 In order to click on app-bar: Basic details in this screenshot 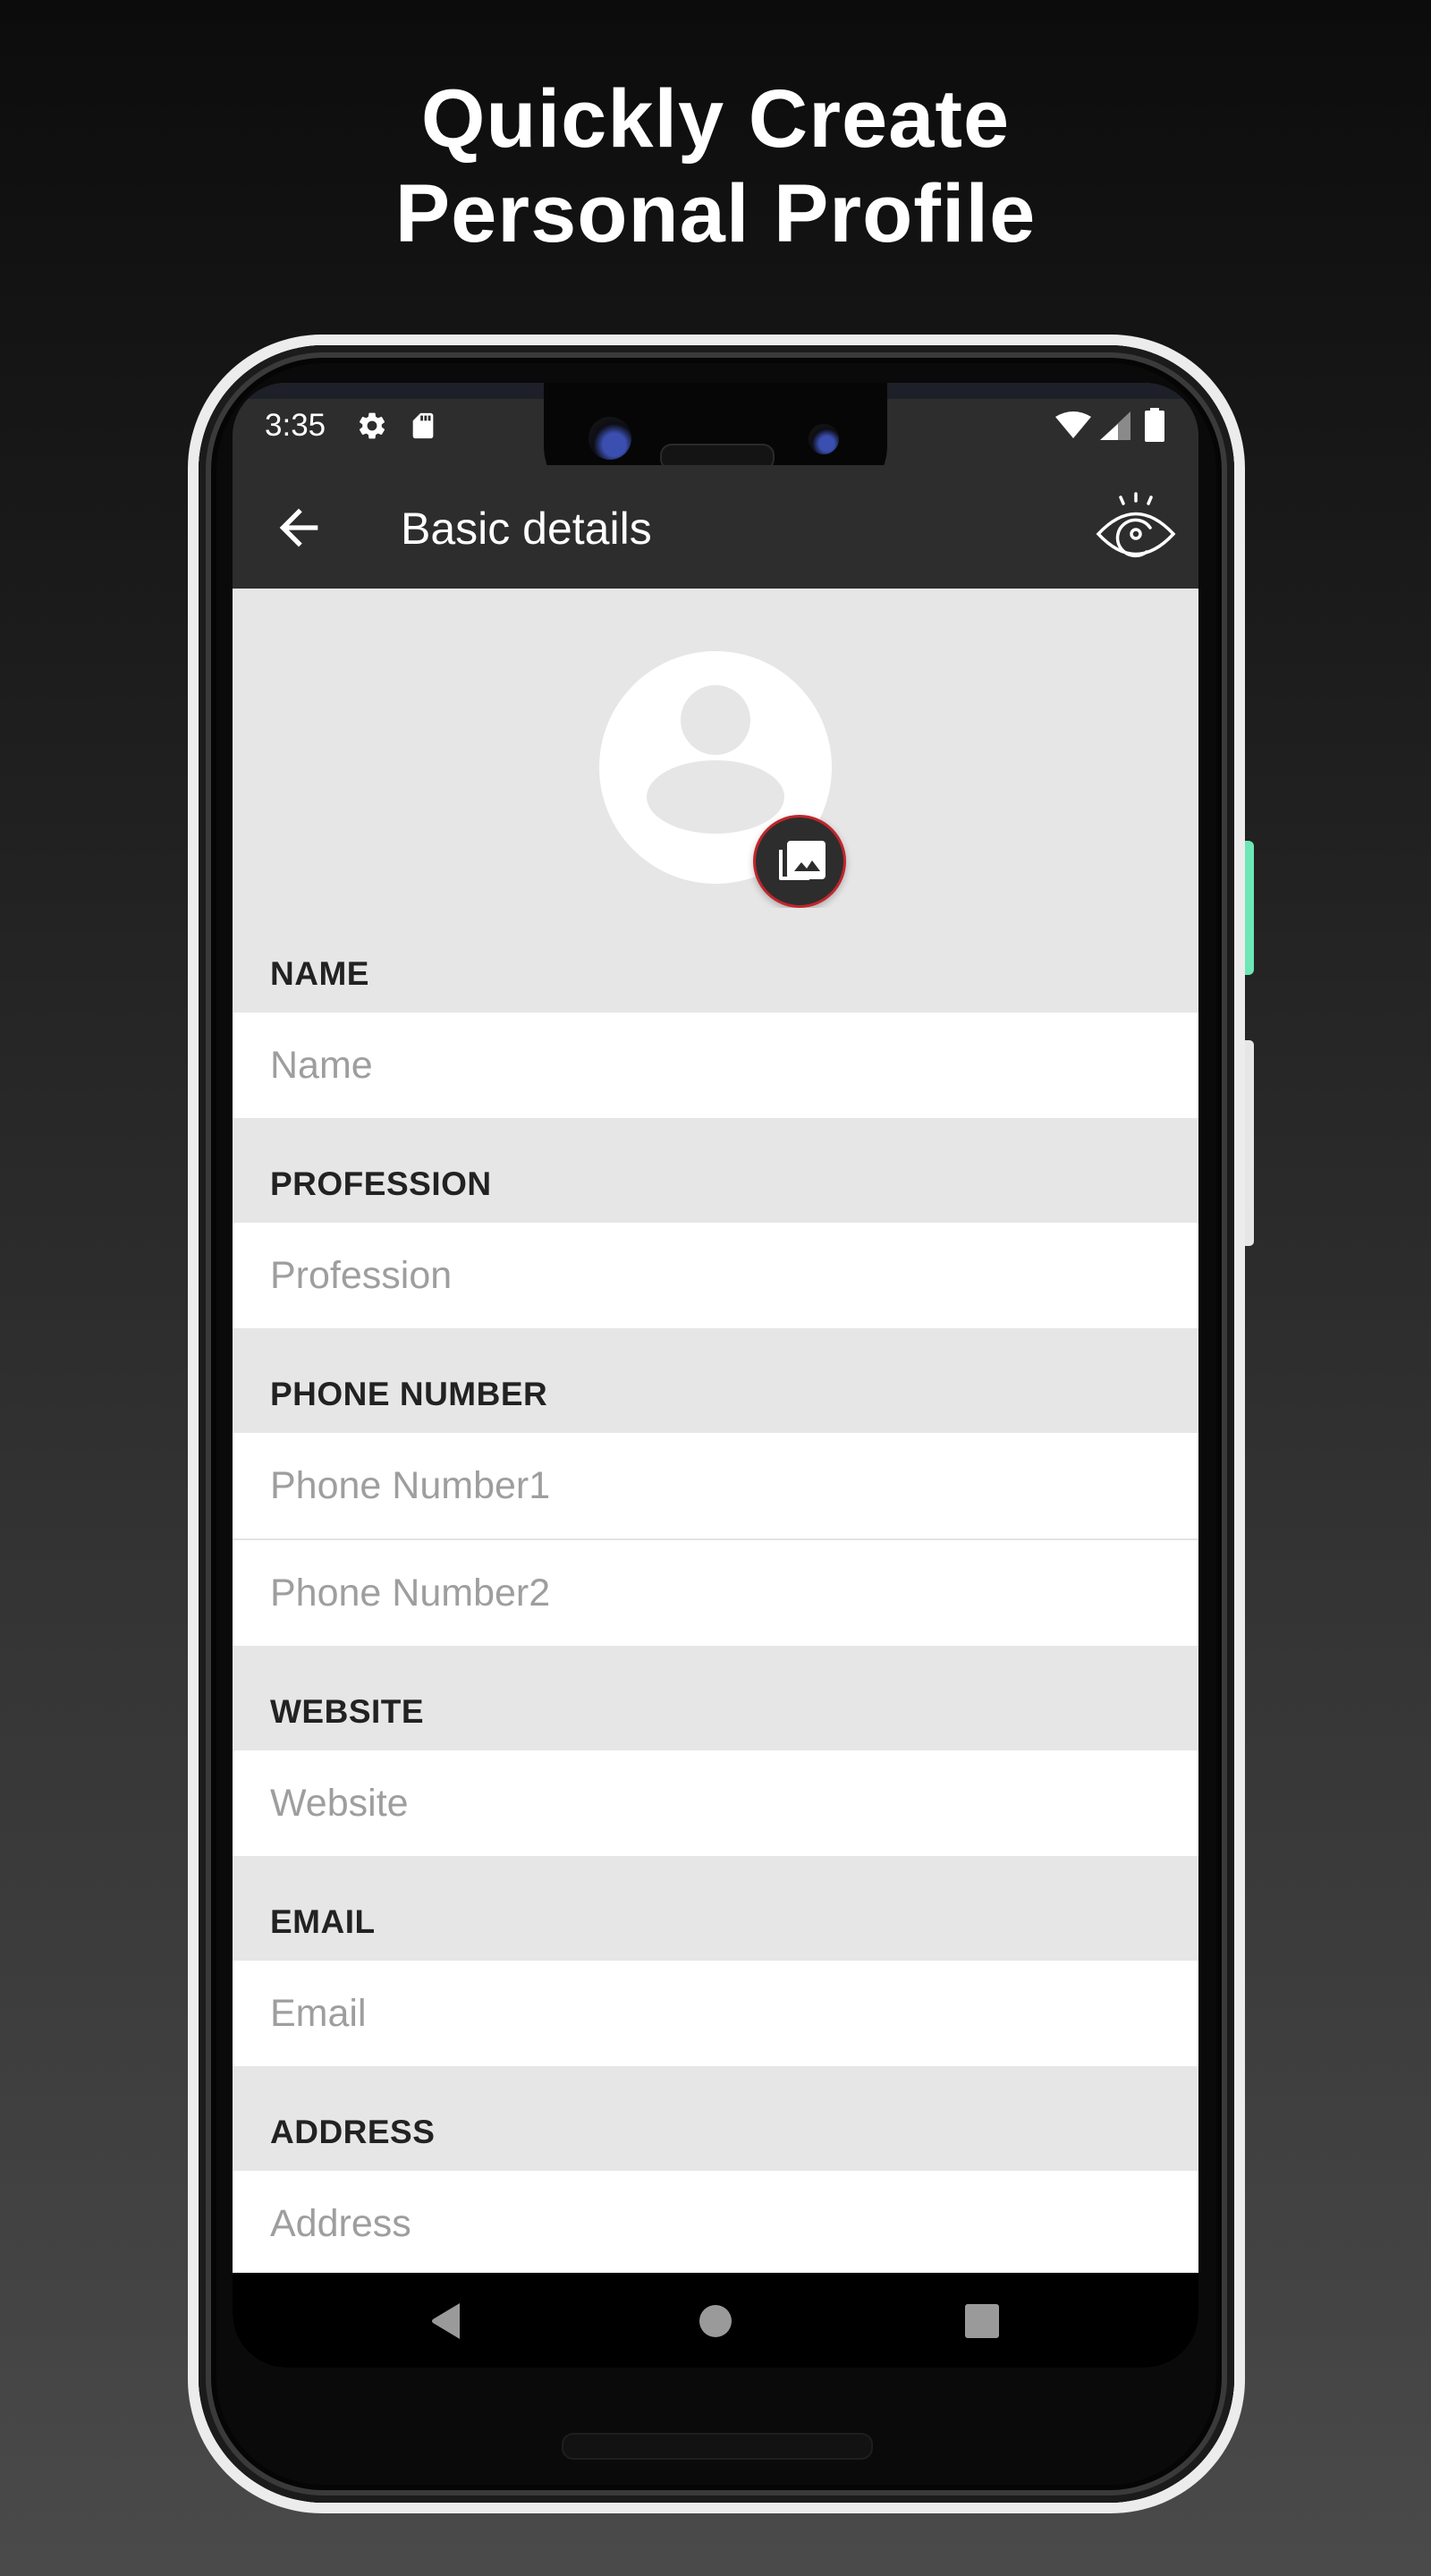, I will do `click(716, 527)`.